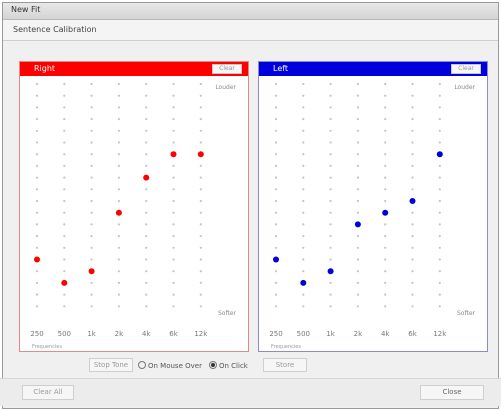 This screenshot has height=411, width=501. What do you see at coordinates (250, 11) in the screenshot?
I see `title-bar: New Fit` at bounding box center [250, 11].